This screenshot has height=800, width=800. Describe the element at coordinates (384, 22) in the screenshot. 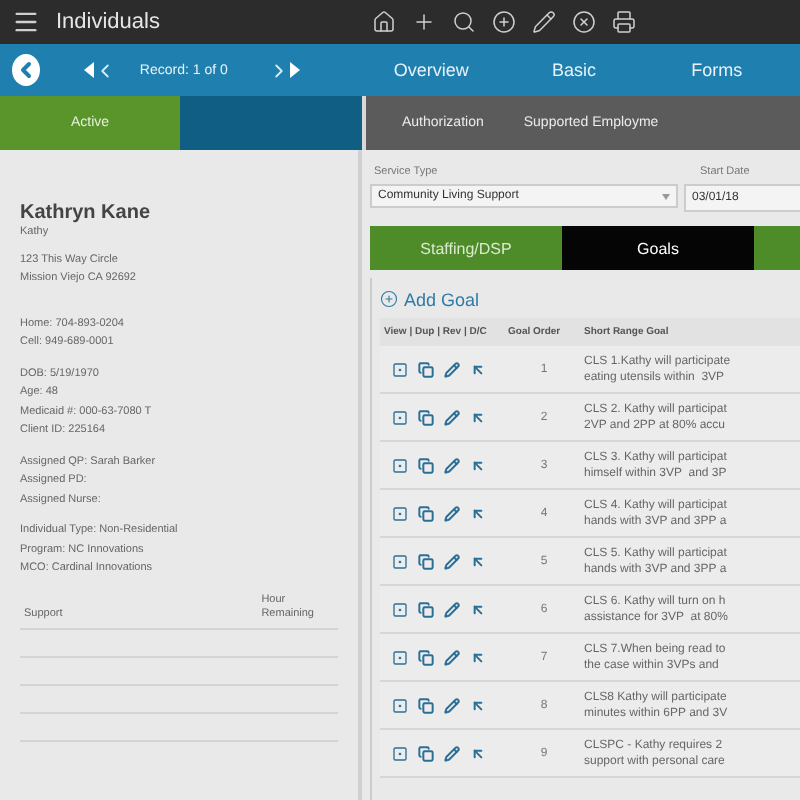

I see `home-icon` at that location.